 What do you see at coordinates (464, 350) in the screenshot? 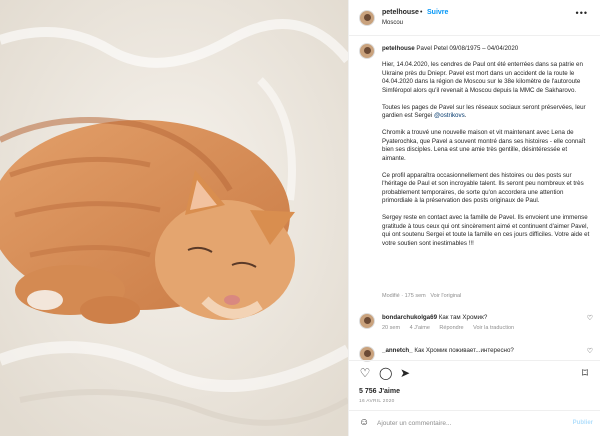
I see `comment-text: Как Хромик поживает...интересно?` at bounding box center [464, 350].